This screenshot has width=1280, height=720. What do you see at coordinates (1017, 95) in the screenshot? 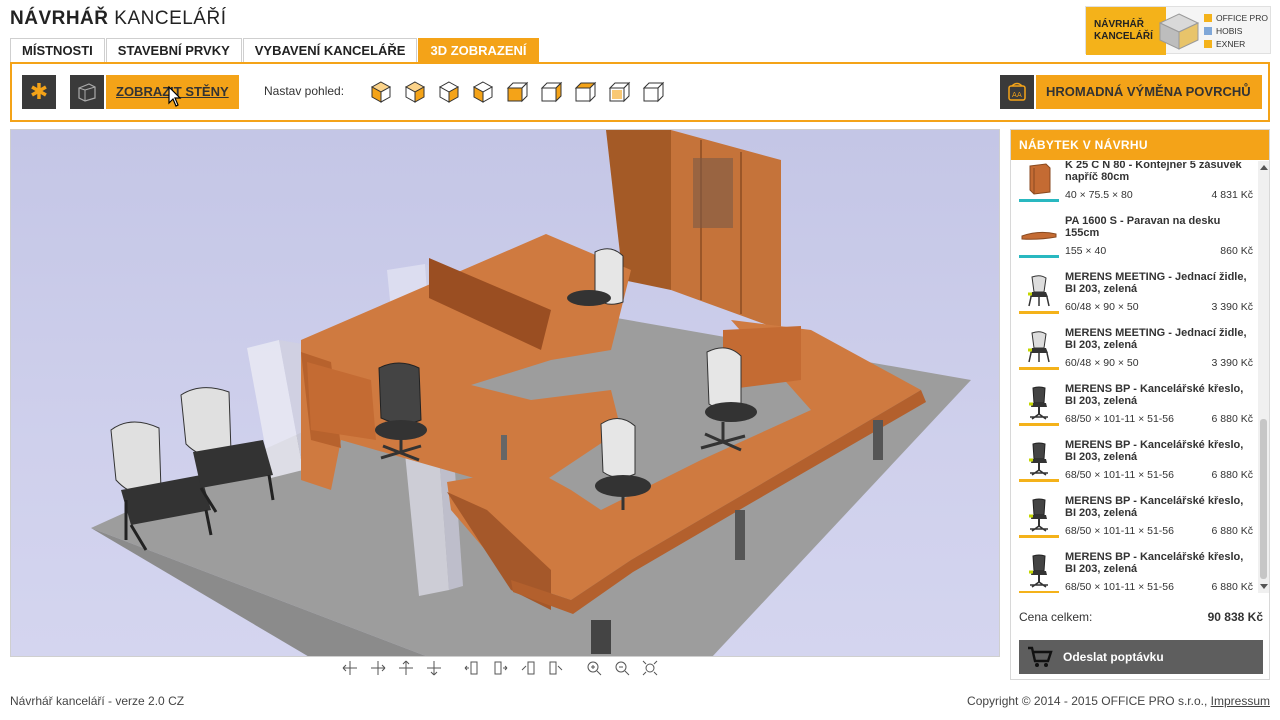
I see `svg-text: AA` at bounding box center [1017, 95].